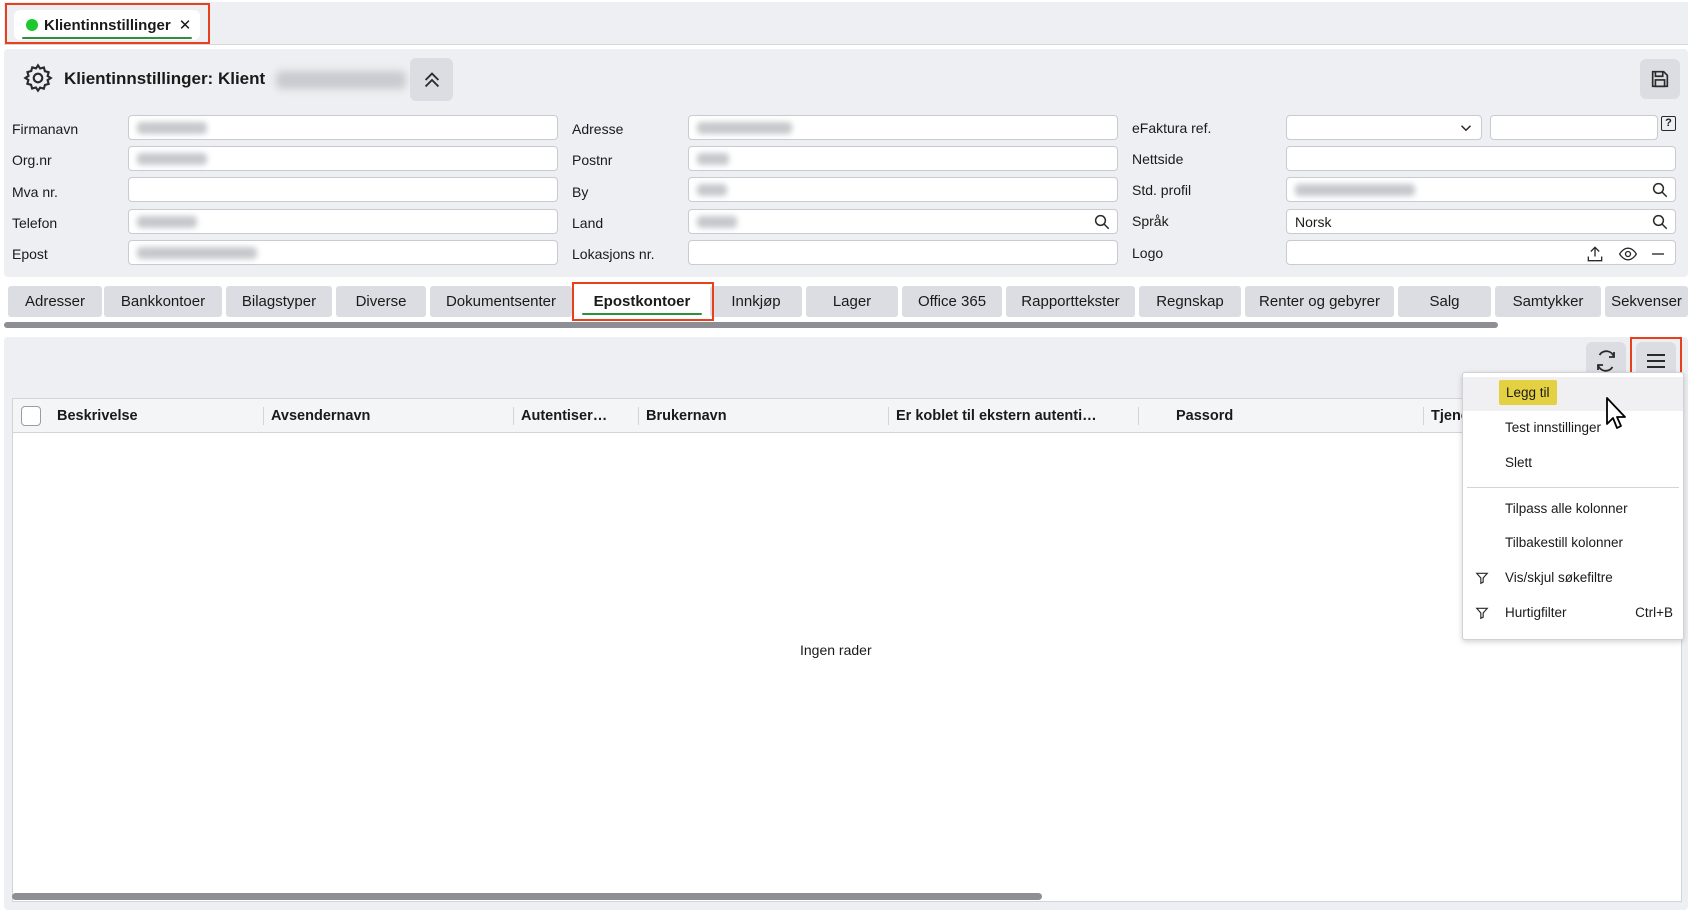 This screenshot has height=912, width=1692. I want to click on tab-samtykker: Samtykker, so click(1548, 301).